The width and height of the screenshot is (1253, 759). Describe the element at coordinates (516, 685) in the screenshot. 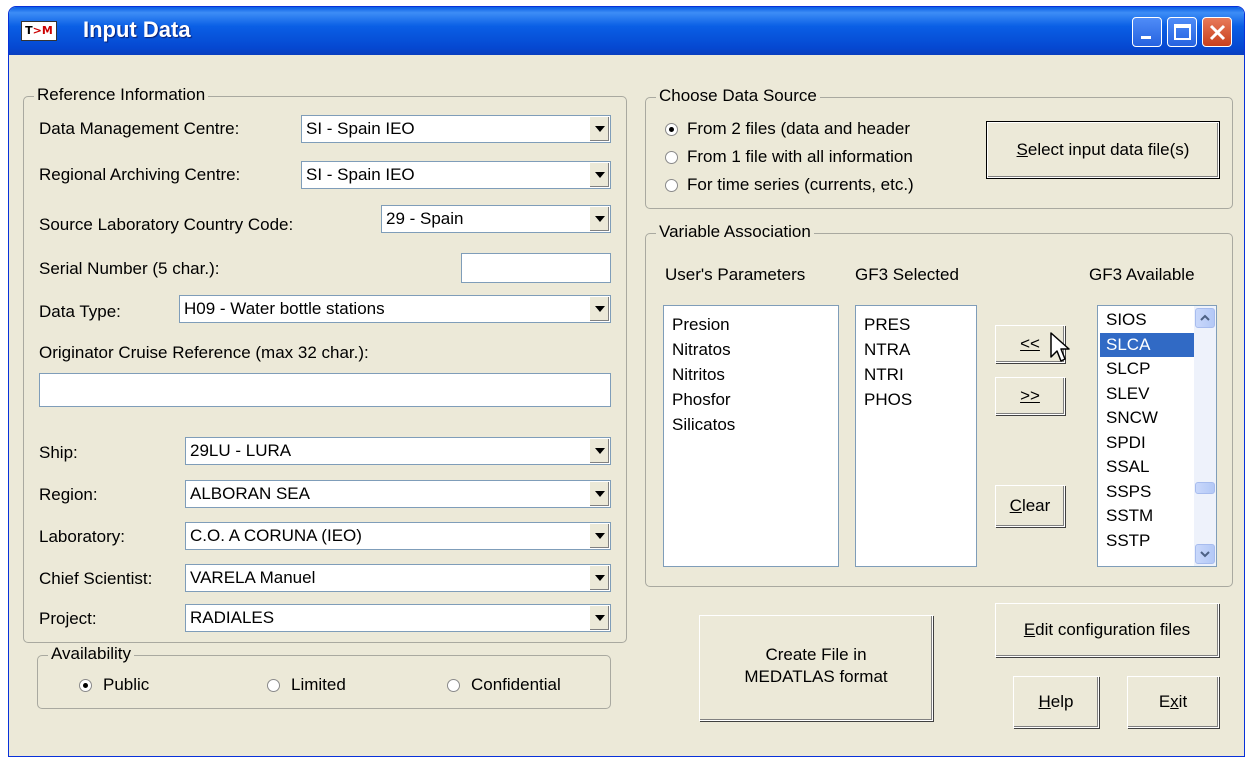

I see `availability-confidential-label: Confidential` at that location.